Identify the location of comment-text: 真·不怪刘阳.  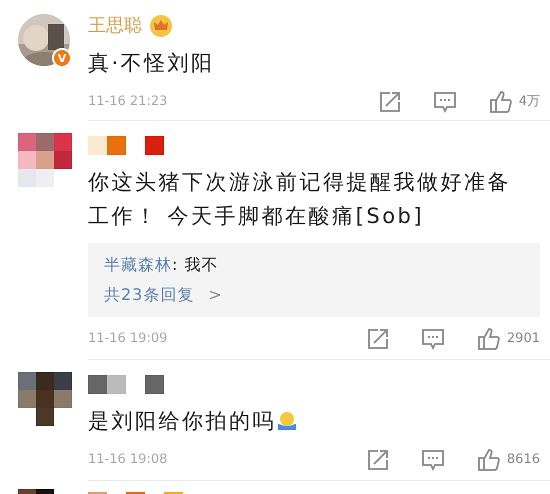
(151, 63).